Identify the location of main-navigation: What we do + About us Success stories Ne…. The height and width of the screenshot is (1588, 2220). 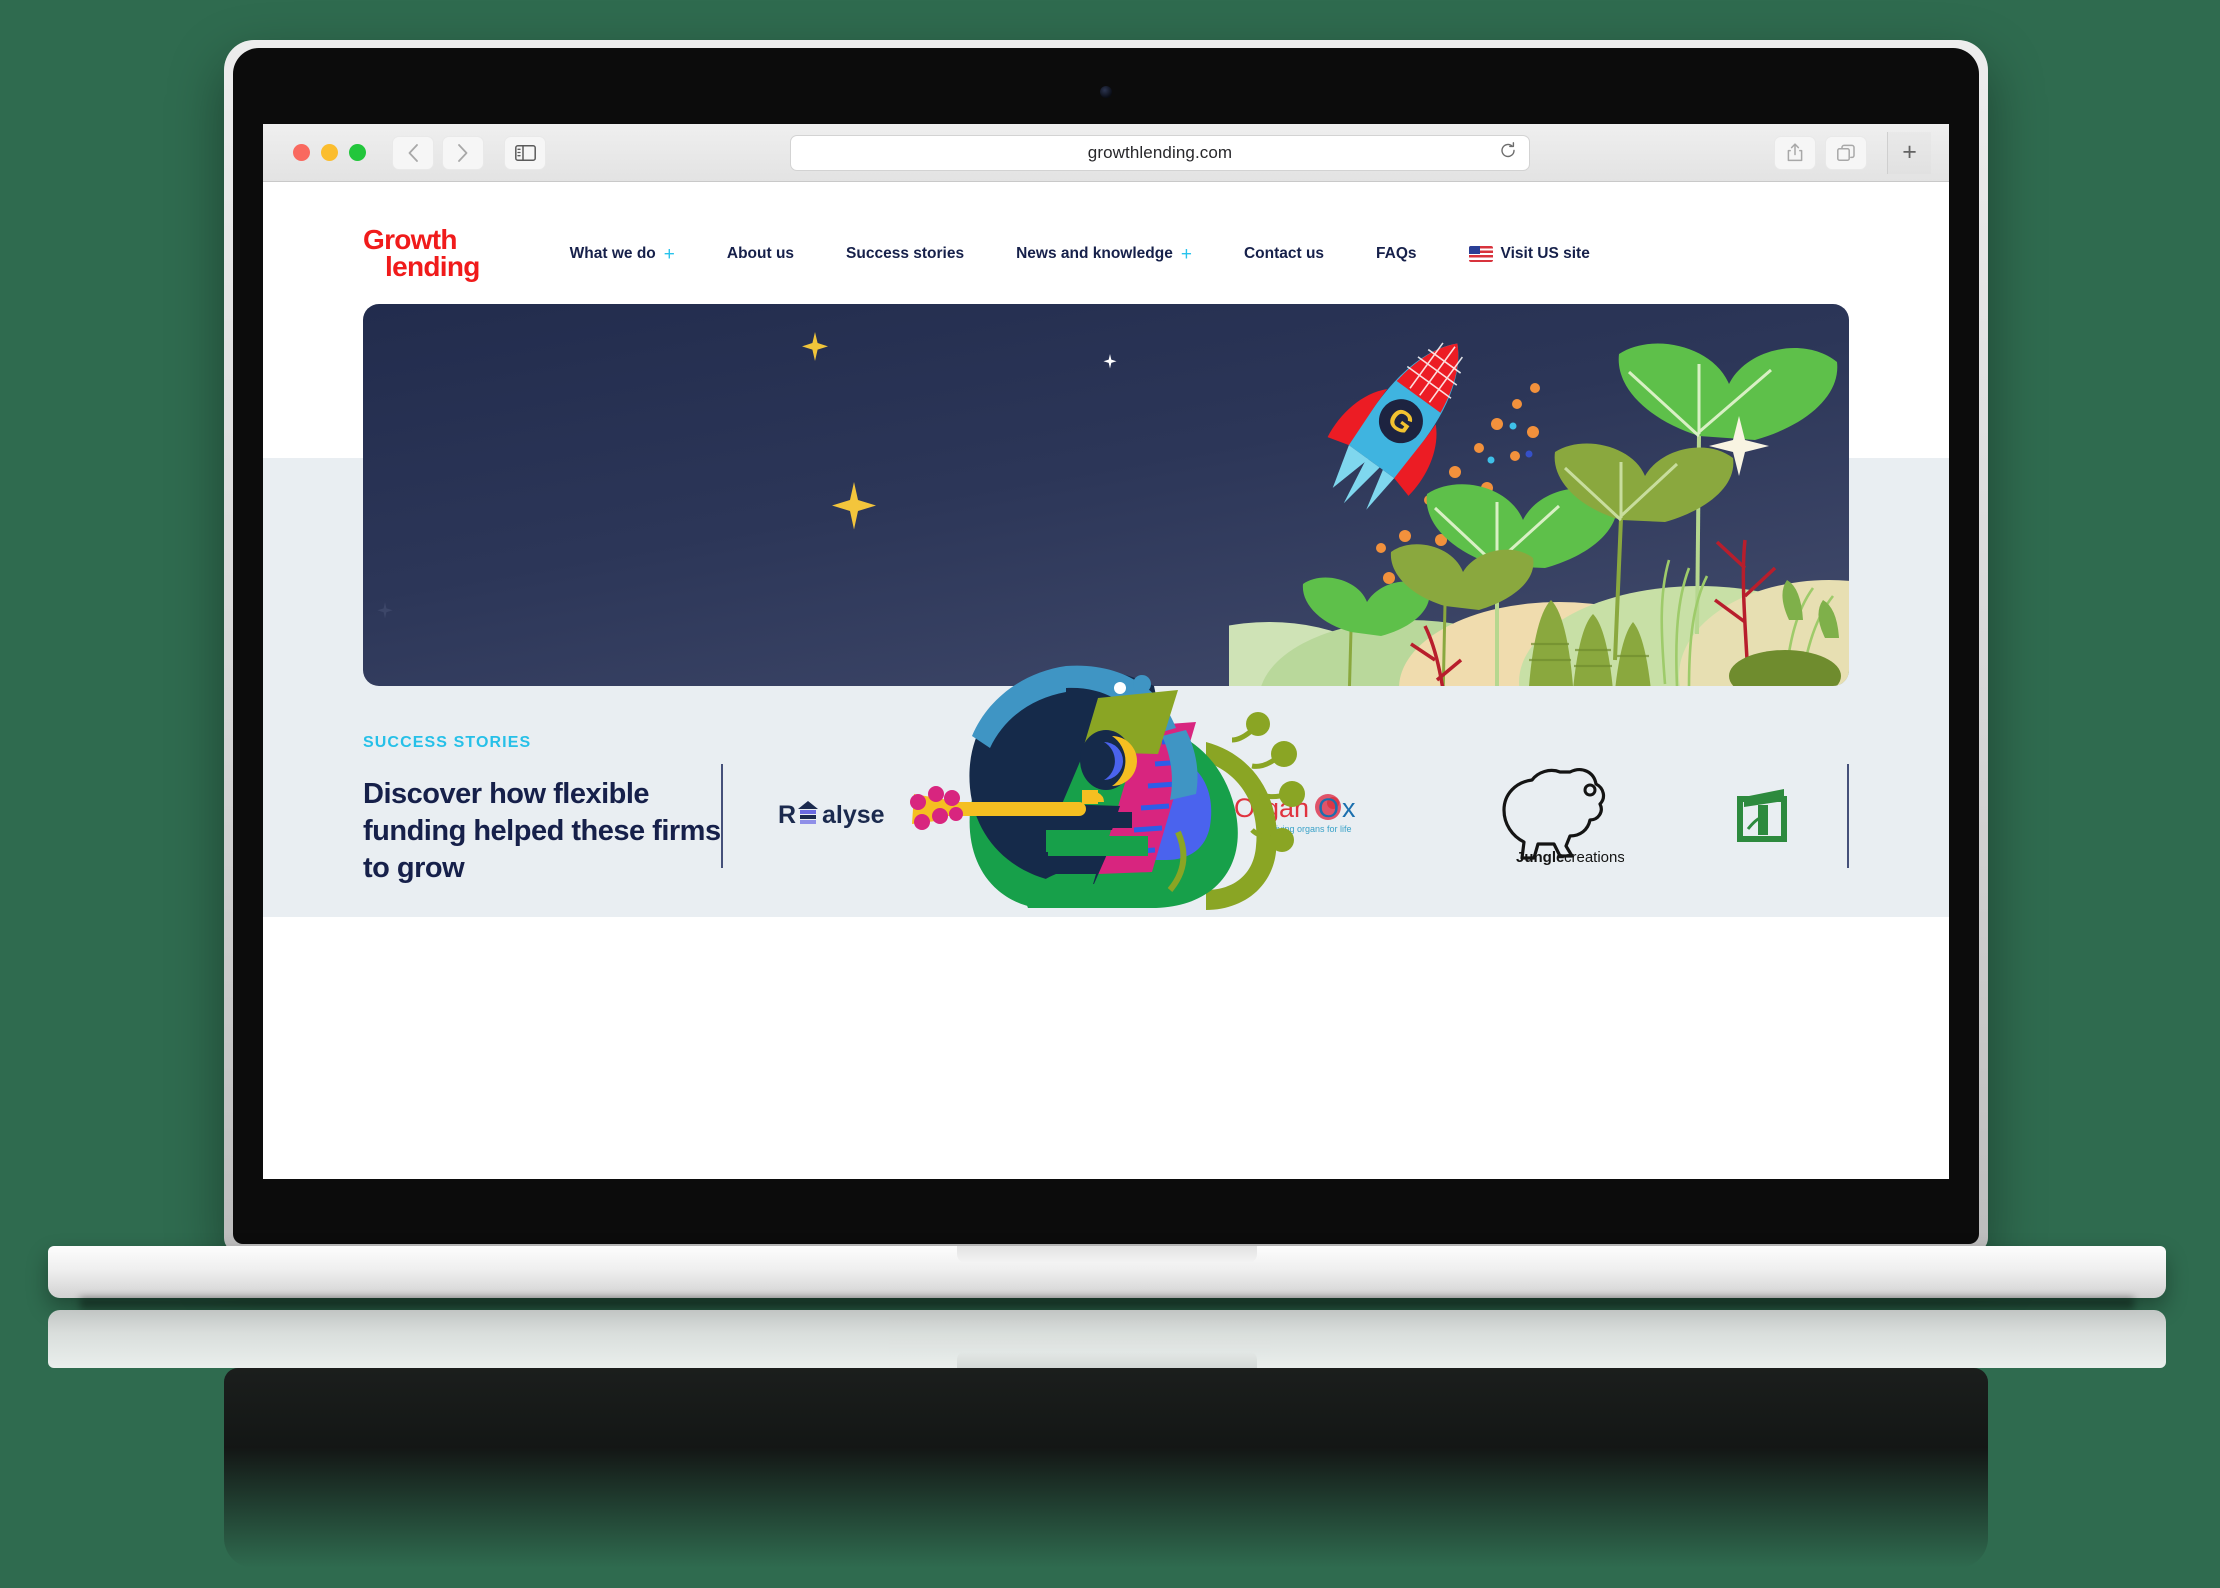
(1080, 254).